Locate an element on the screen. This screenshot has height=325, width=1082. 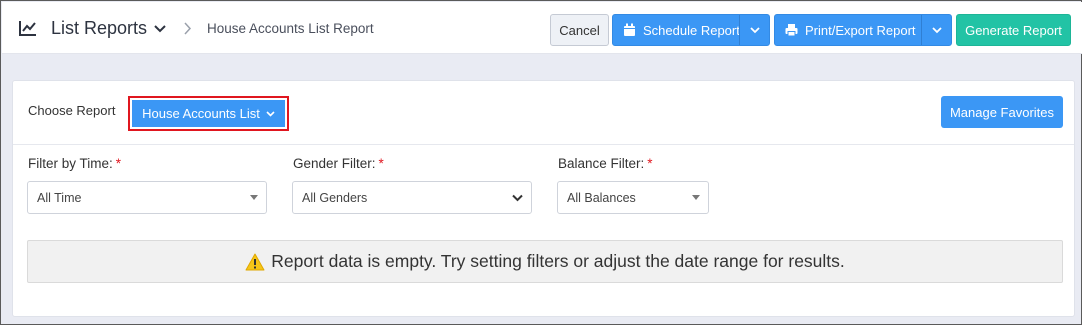
schedule-dropdown-toggle is located at coordinates (754, 30).